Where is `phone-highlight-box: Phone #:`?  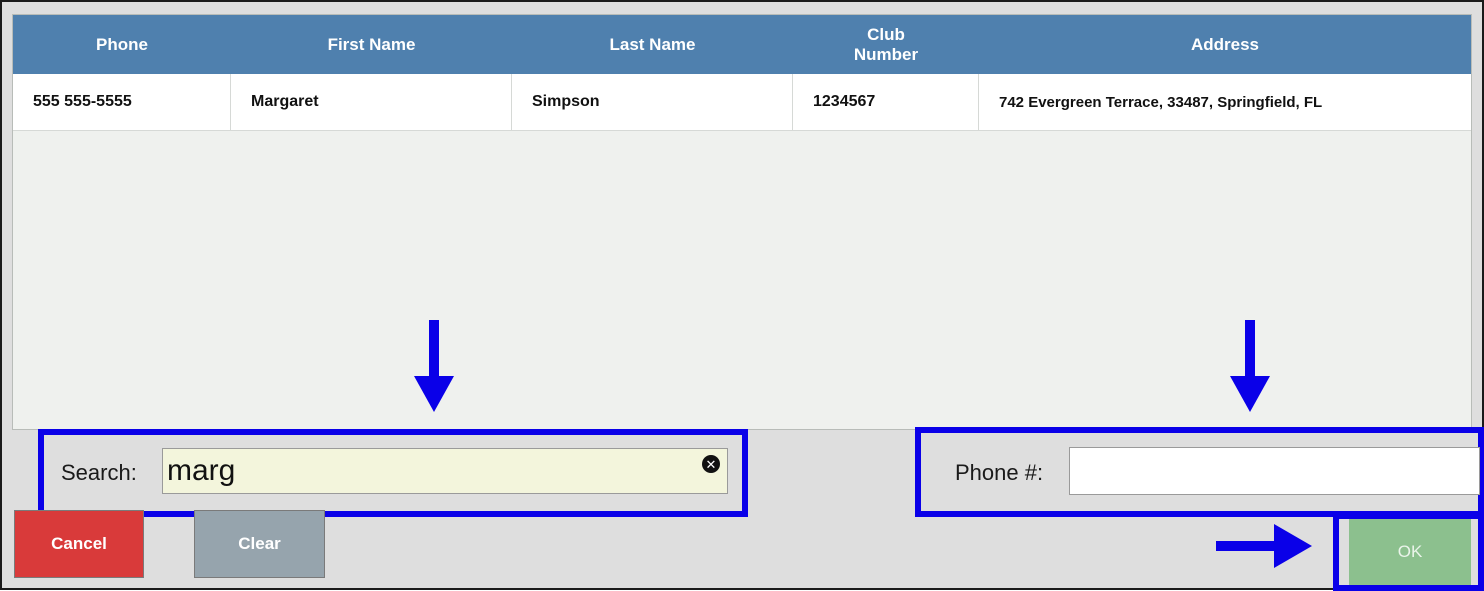
phone-highlight-box: Phone #: is located at coordinates (1199, 472).